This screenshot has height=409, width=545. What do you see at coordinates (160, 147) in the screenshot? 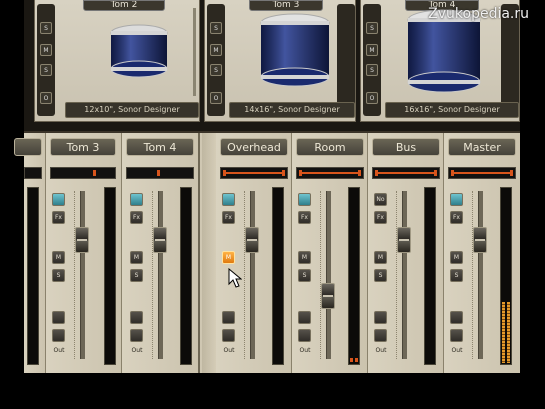
I see `strip-name-button: Tom 4` at bounding box center [160, 147].